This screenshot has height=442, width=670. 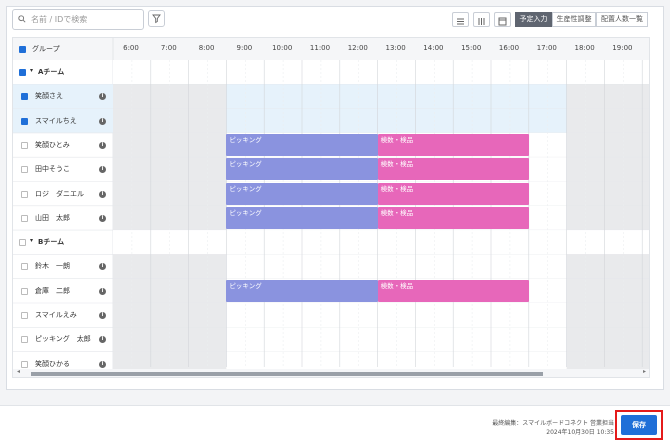 I want to click on team-label: Bチーム, so click(x=51, y=242).